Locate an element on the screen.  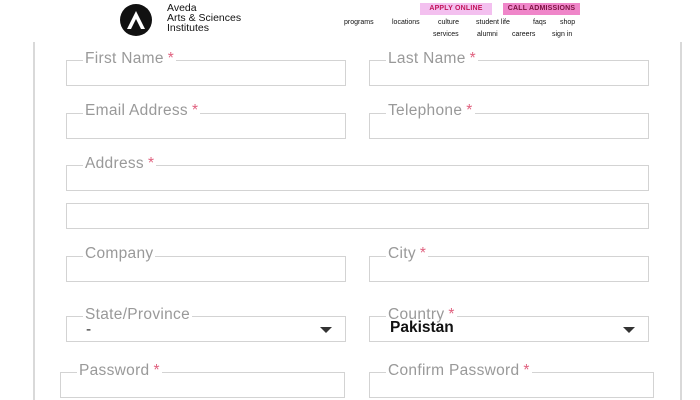
password-label: Password * is located at coordinates (119, 371).